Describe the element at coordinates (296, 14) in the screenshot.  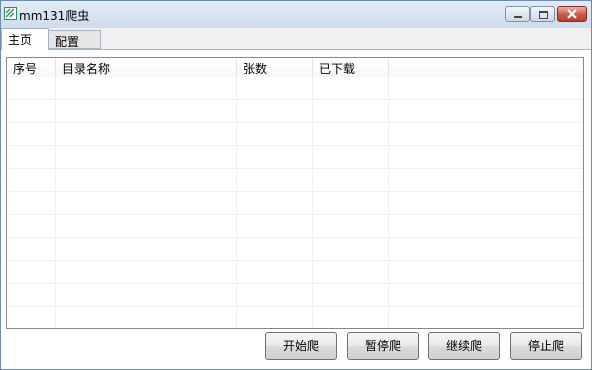
I see `title-bar: mm131爬虫` at that location.